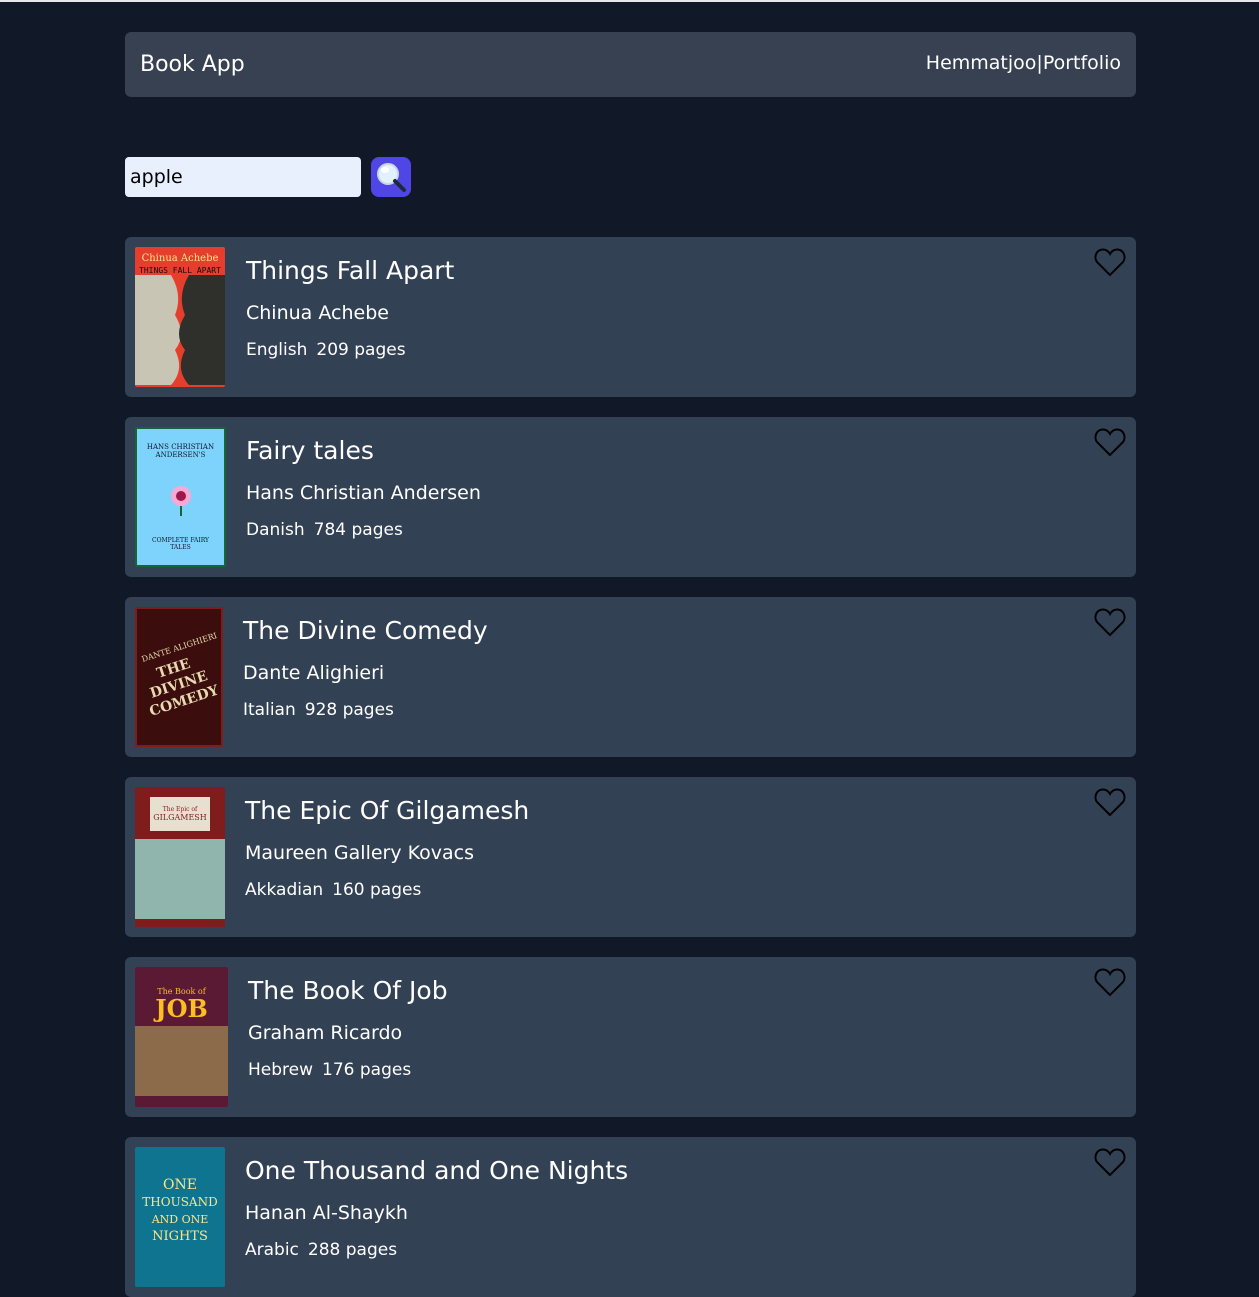 The image size is (1259, 1297). I want to click on book-meta: Italian 928 pages, so click(365, 710).